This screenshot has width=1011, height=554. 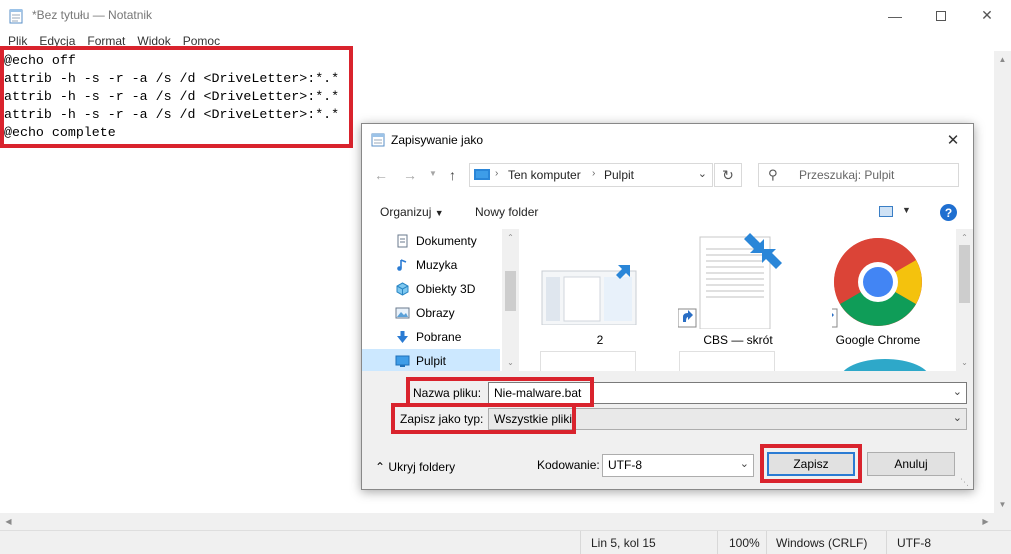 I want to click on cancel-button: Anuluj, so click(x=911, y=464).